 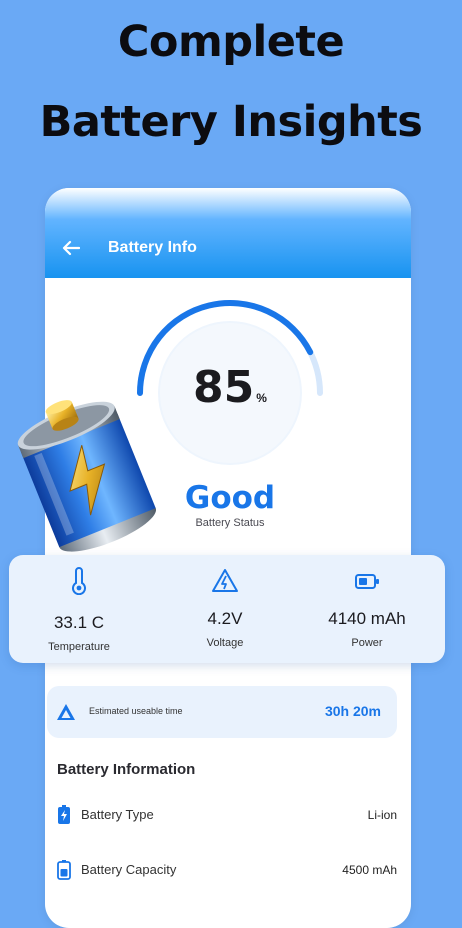 I want to click on battery-percentage-unit: %, so click(x=261, y=398).